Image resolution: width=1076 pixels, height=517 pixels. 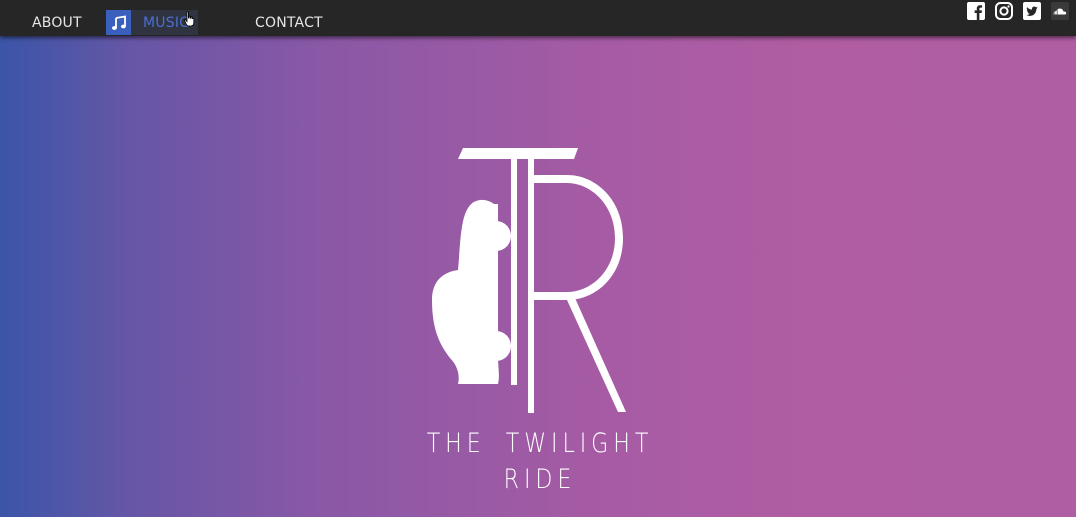 What do you see at coordinates (189, 23) in the screenshot?
I see `hand-pointer-cursor-icon` at bounding box center [189, 23].